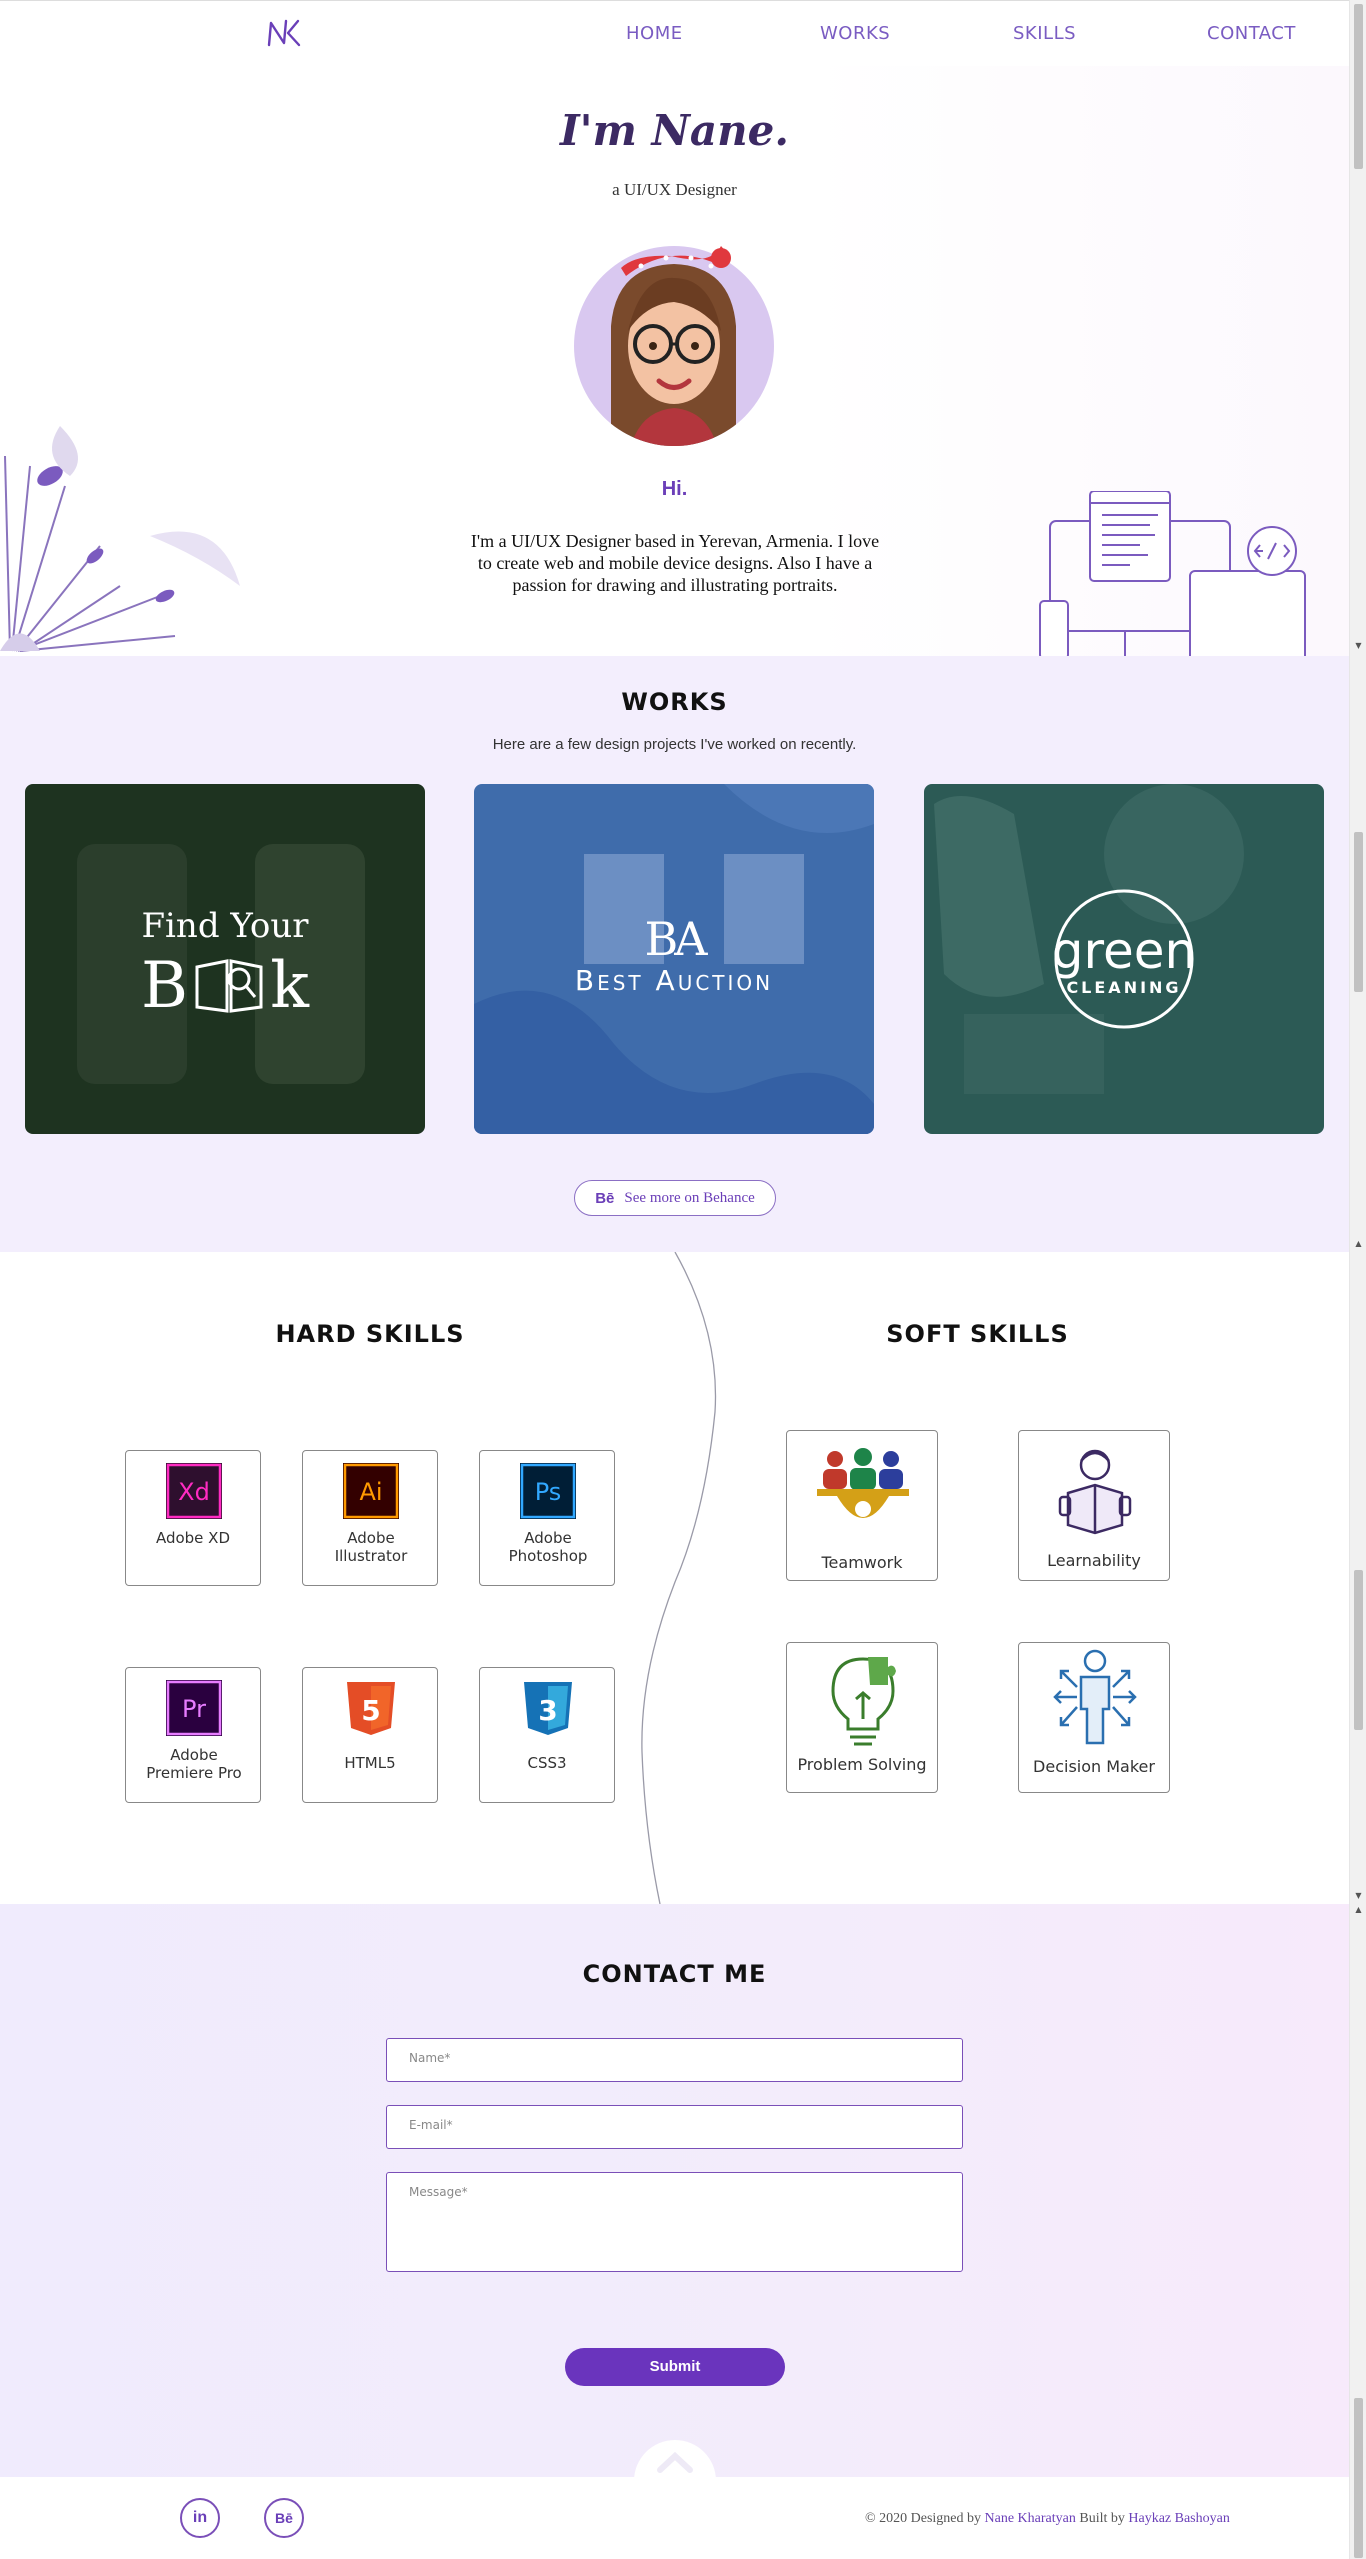 Image resolution: width=1366 pixels, height=2559 pixels. Describe the element at coordinates (863, 1701) in the screenshot. I see `problem-solving-icon` at that location.